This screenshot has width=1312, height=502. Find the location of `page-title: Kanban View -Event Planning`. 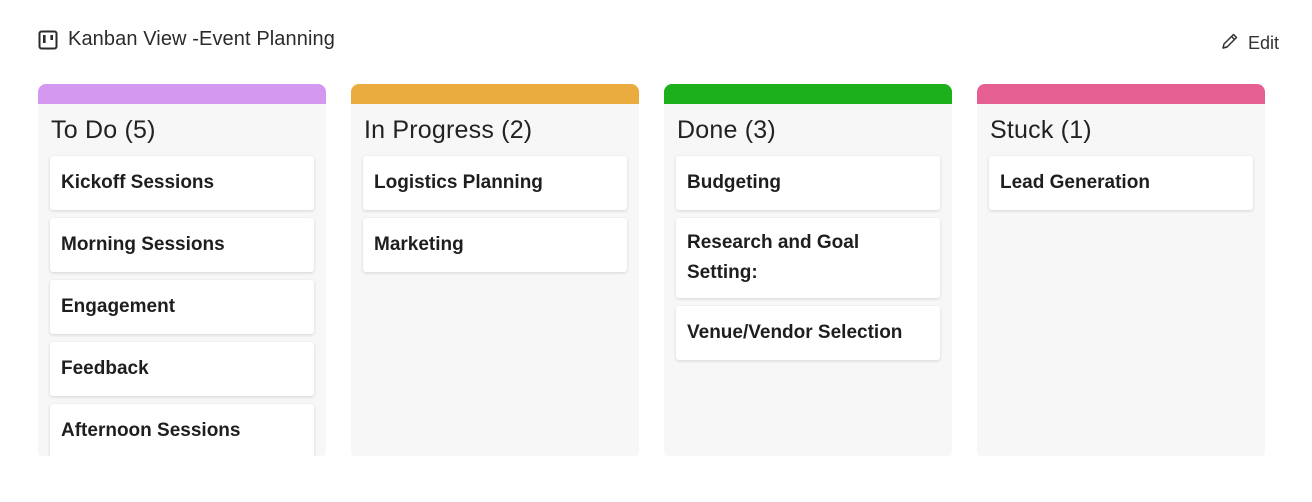

page-title: Kanban View -Event Planning is located at coordinates (201, 39).